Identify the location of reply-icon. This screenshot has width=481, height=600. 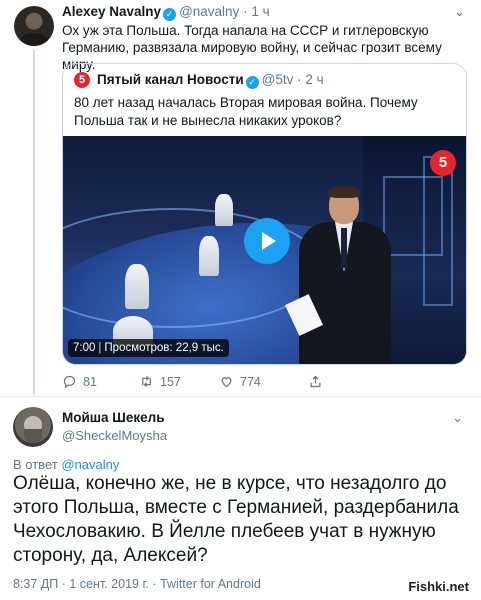
(69, 382).